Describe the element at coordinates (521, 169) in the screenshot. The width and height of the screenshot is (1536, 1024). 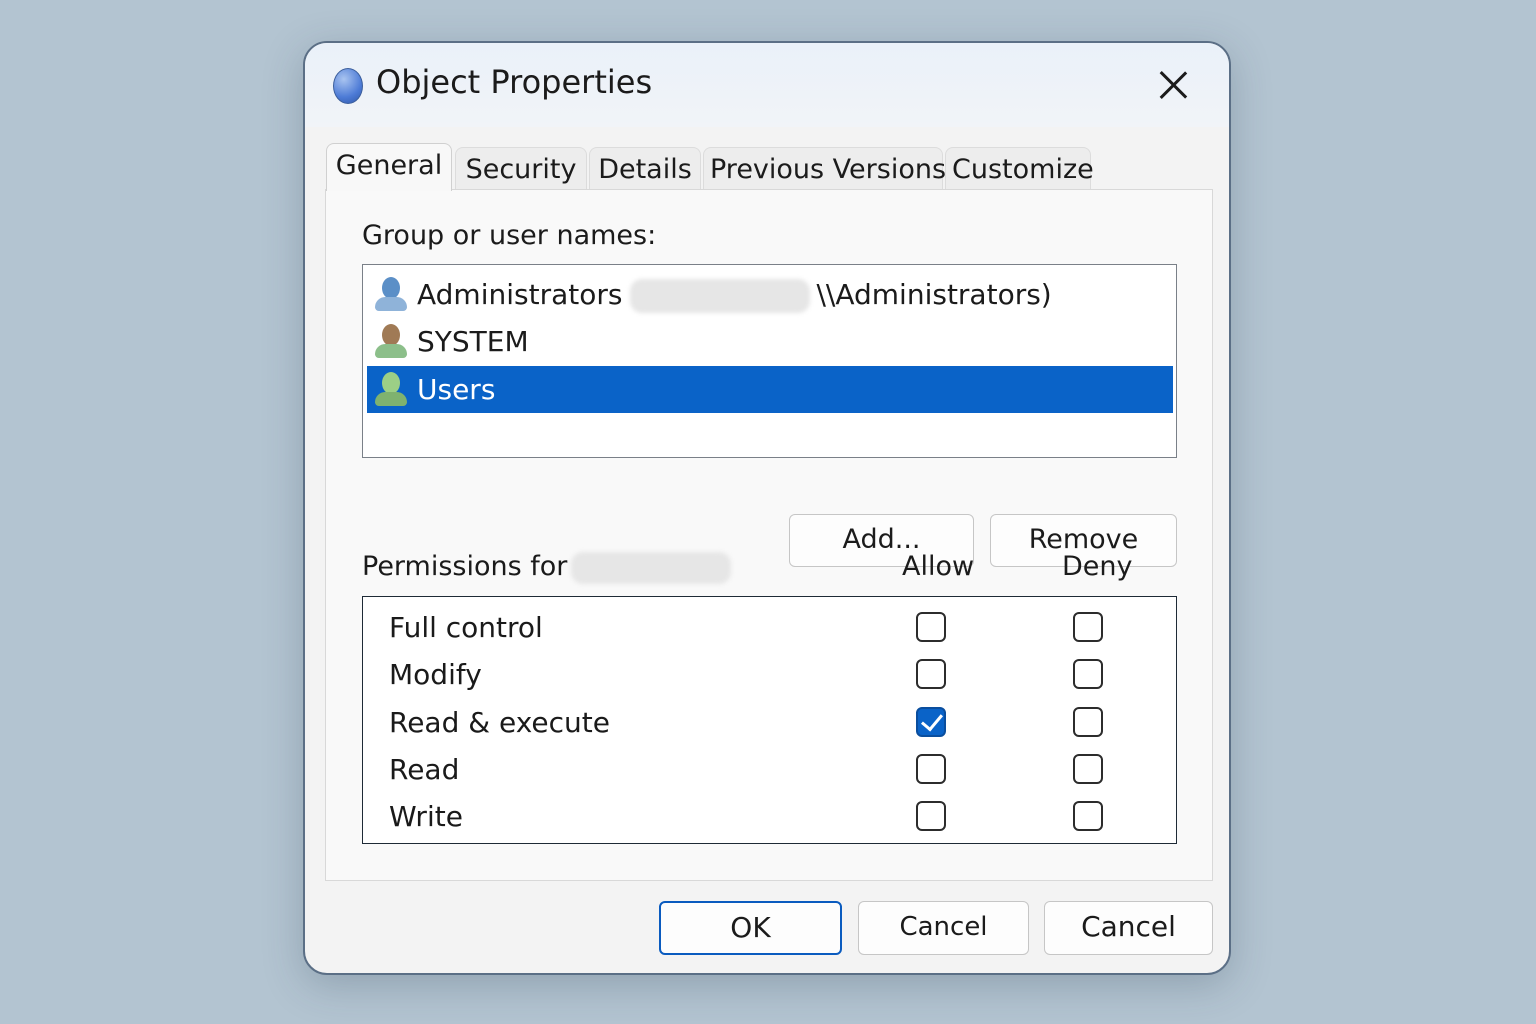
I see `tab-security: Security` at that location.